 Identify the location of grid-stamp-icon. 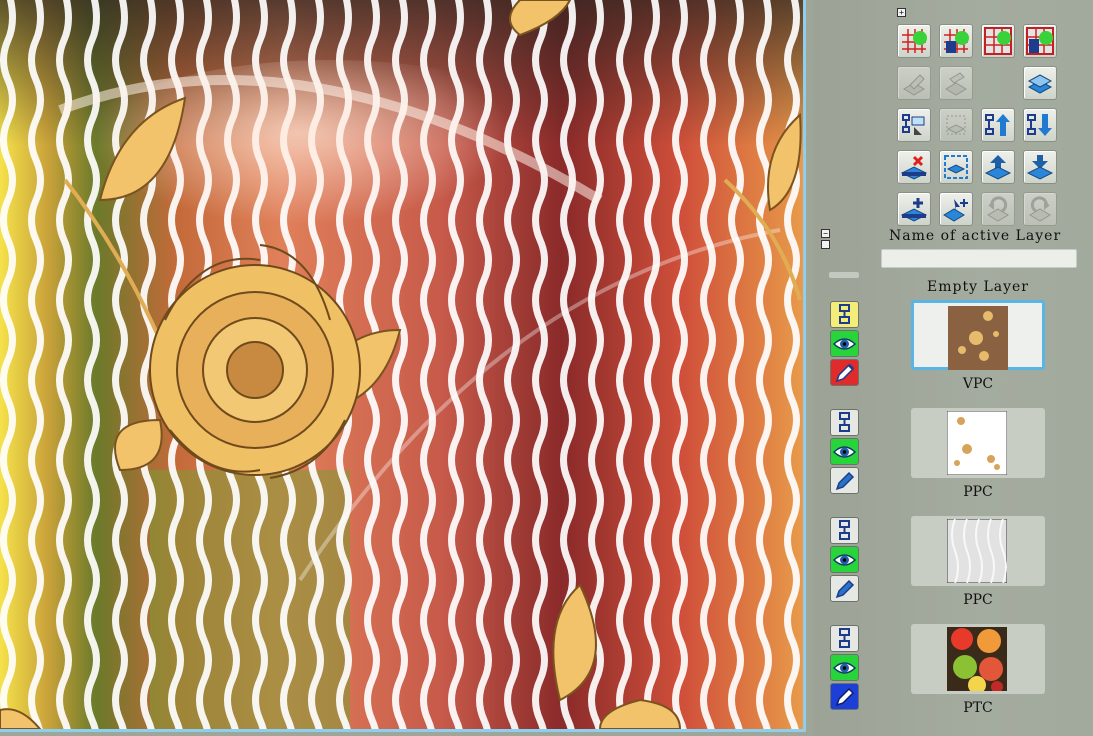
(956, 41).